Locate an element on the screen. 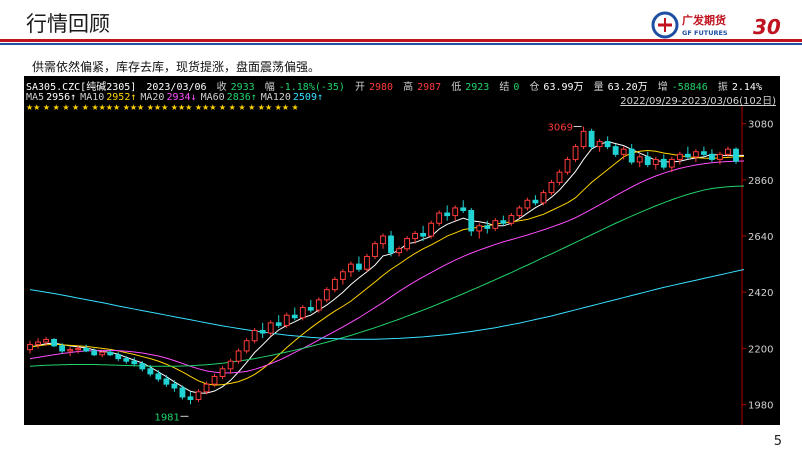 This screenshot has height=451, width=802. logo-subtext: GF FUTURES is located at coordinates (705, 33).